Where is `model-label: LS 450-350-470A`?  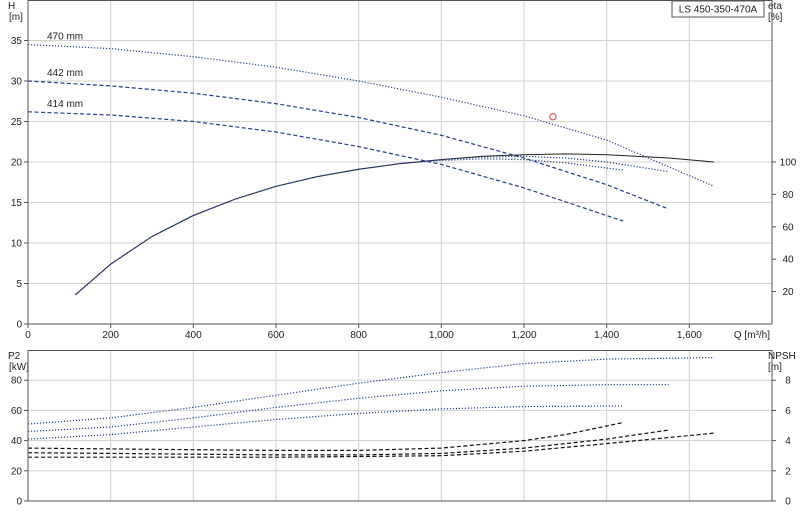 model-label: LS 450-350-470A is located at coordinates (718, 10).